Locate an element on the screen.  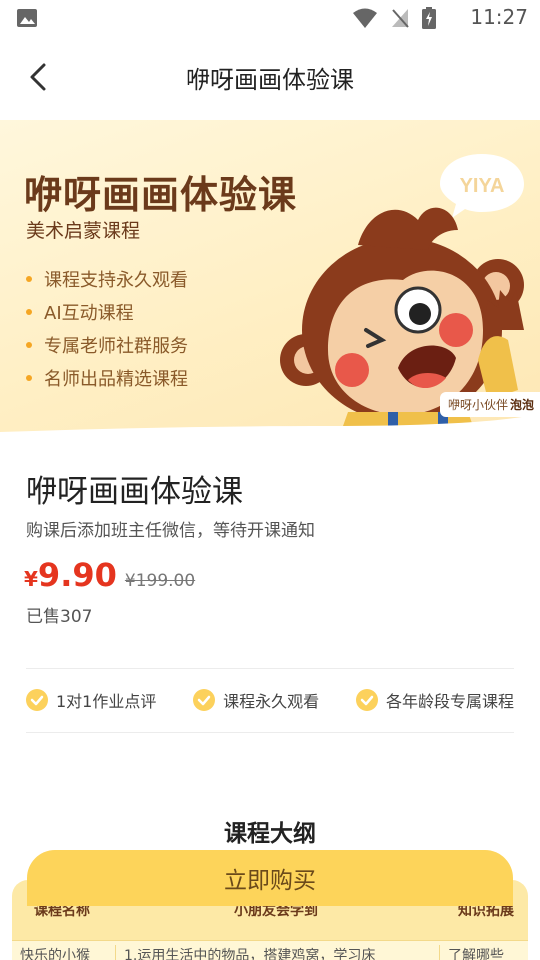
feature-label: 课程永久观看 is located at coordinates (271, 701).